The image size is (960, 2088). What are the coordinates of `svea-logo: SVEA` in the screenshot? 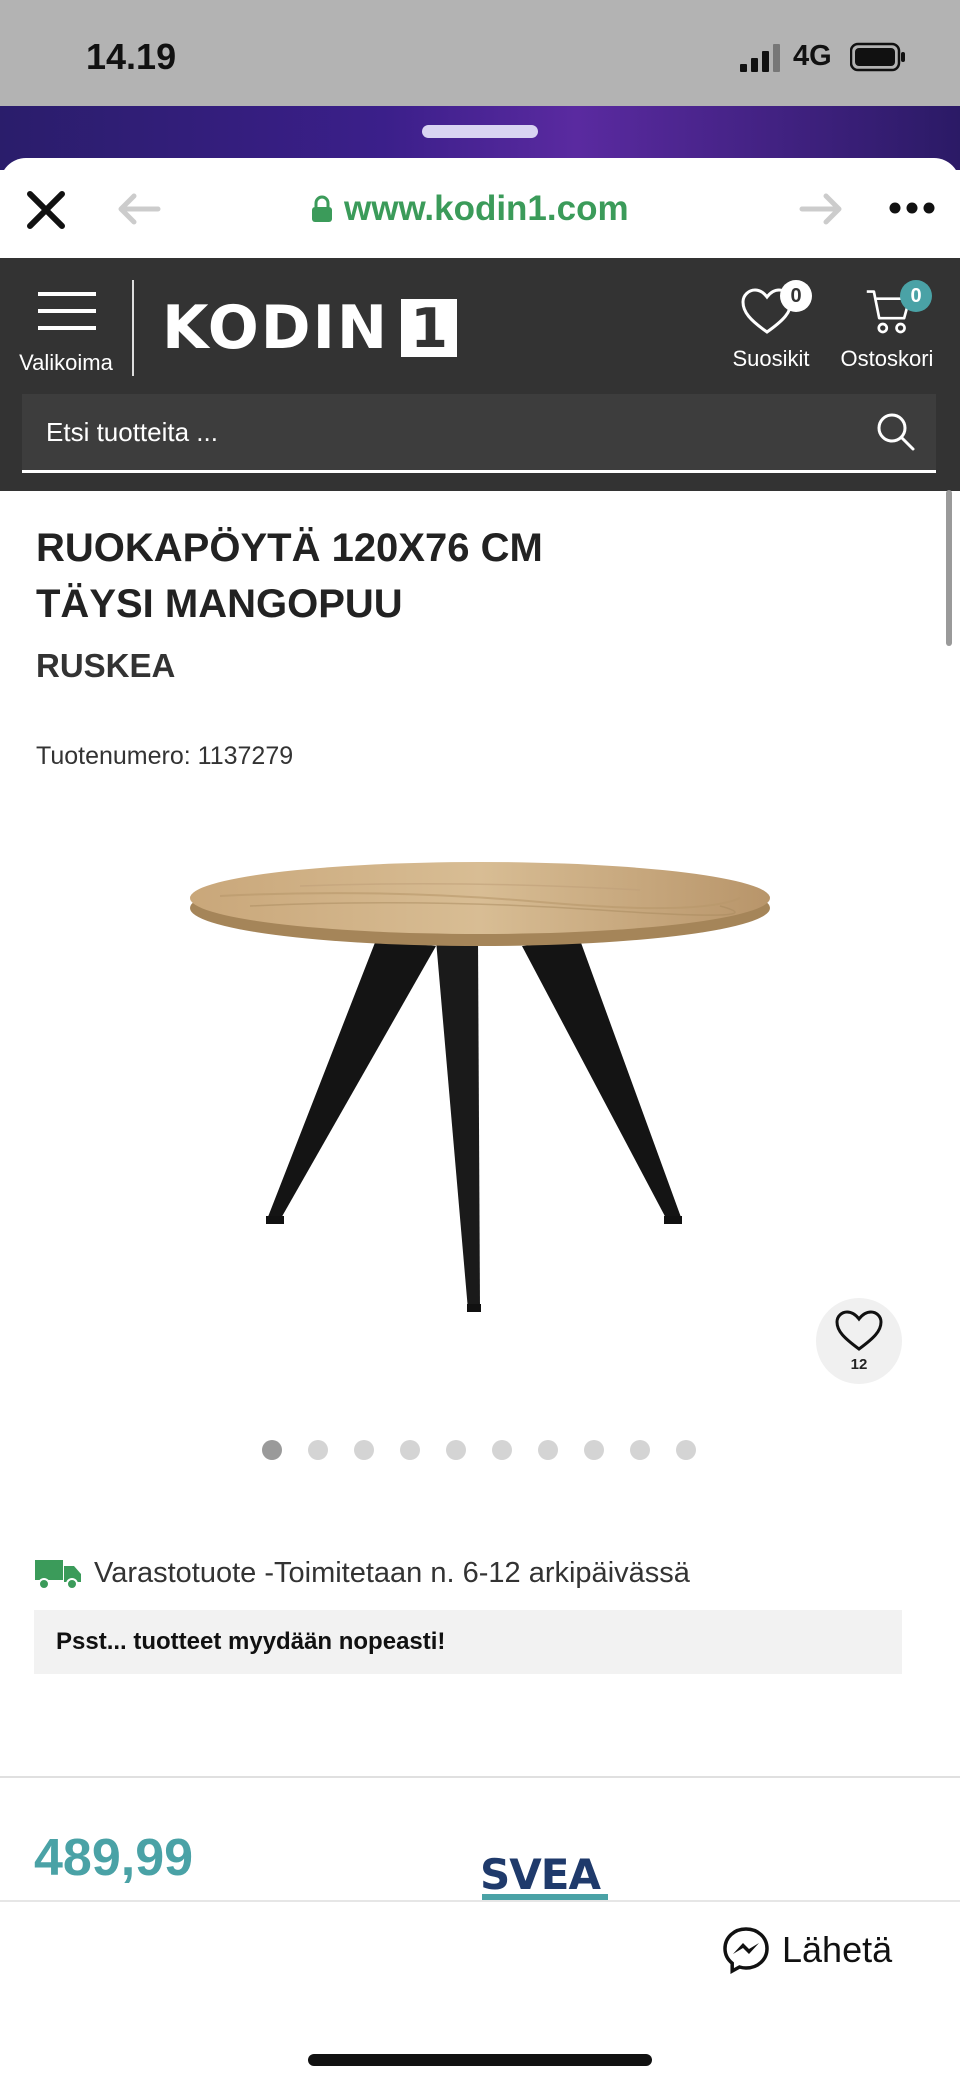 It's located at (544, 1875).